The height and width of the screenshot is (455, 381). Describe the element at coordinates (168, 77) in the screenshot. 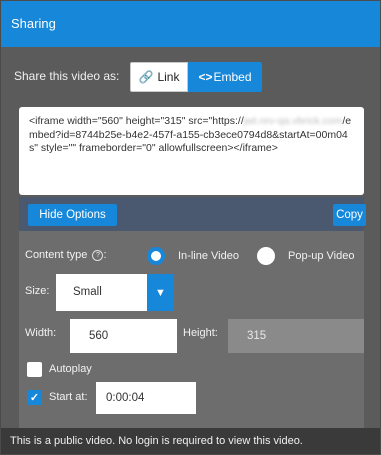

I see `link-tab-label: Link` at that location.